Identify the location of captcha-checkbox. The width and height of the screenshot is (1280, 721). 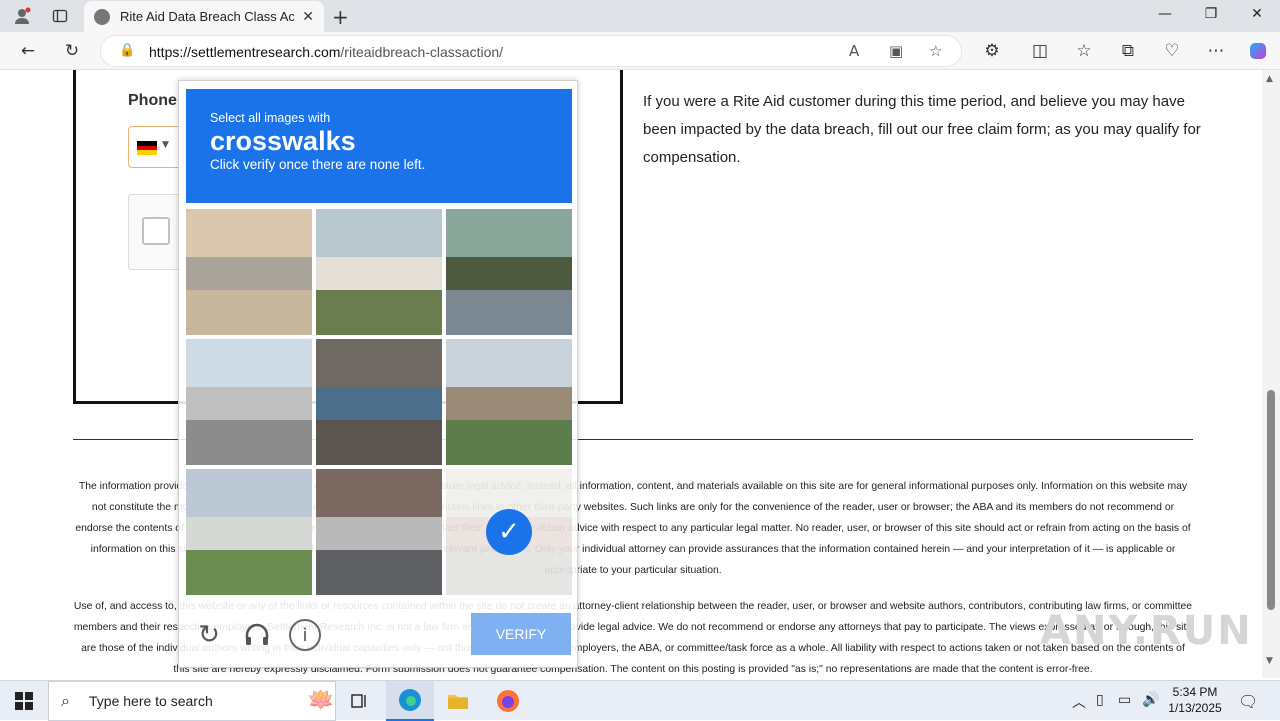
(156, 231).